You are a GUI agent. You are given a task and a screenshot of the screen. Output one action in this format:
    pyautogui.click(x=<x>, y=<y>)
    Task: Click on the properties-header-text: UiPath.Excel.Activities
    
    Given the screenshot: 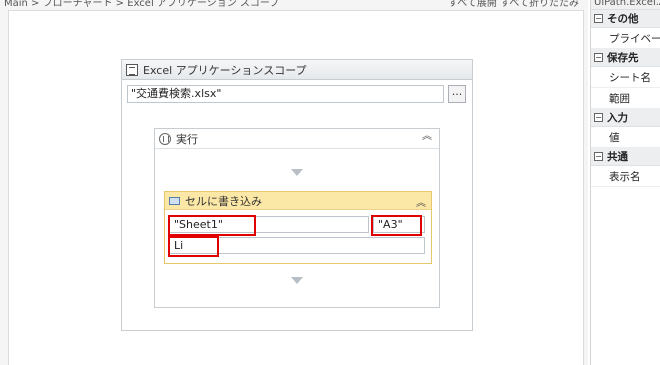 What is the action you would take?
    pyautogui.click(x=627, y=4)
    